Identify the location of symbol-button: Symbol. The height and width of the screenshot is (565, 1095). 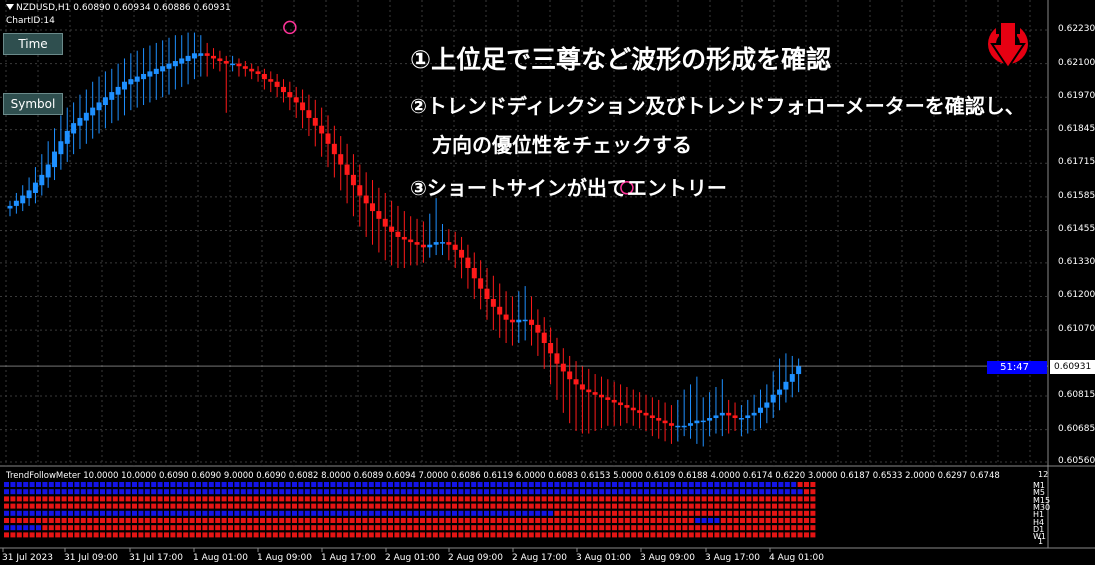
(33, 104).